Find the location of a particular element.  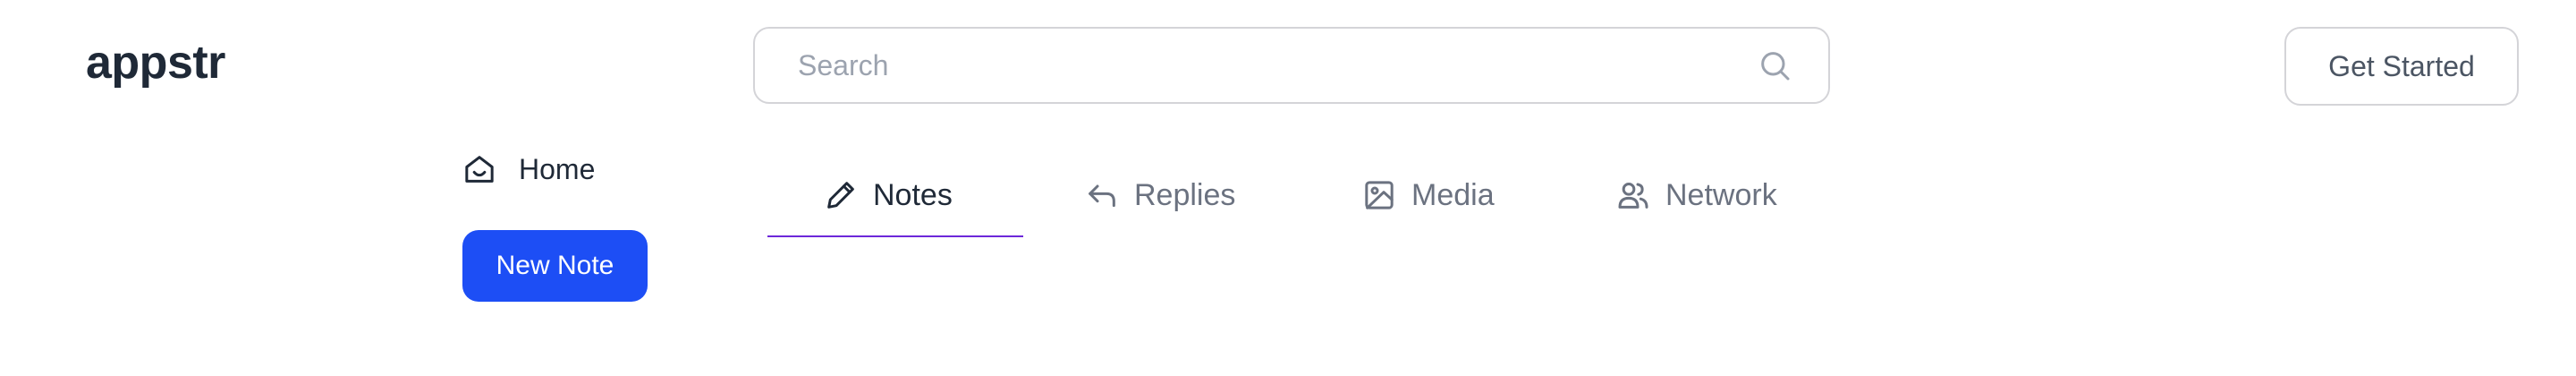

tab-label: Replies is located at coordinates (1185, 194).